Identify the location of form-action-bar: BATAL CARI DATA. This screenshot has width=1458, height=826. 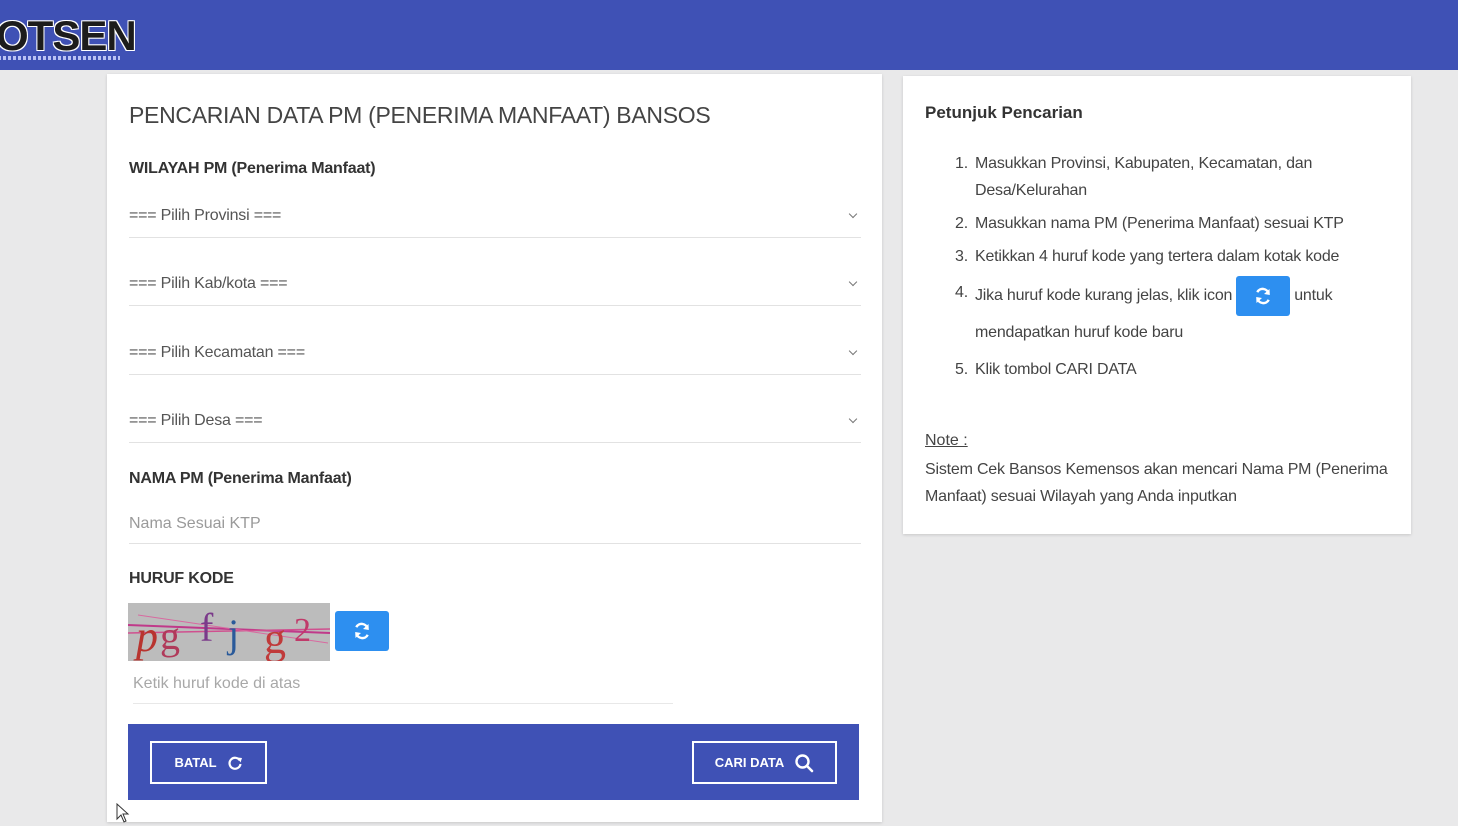
(493, 762).